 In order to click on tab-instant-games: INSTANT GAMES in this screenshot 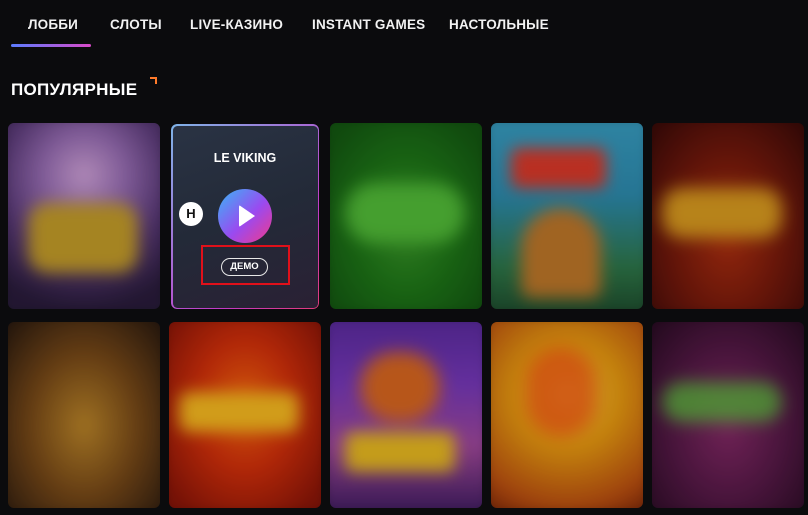, I will do `click(368, 24)`.